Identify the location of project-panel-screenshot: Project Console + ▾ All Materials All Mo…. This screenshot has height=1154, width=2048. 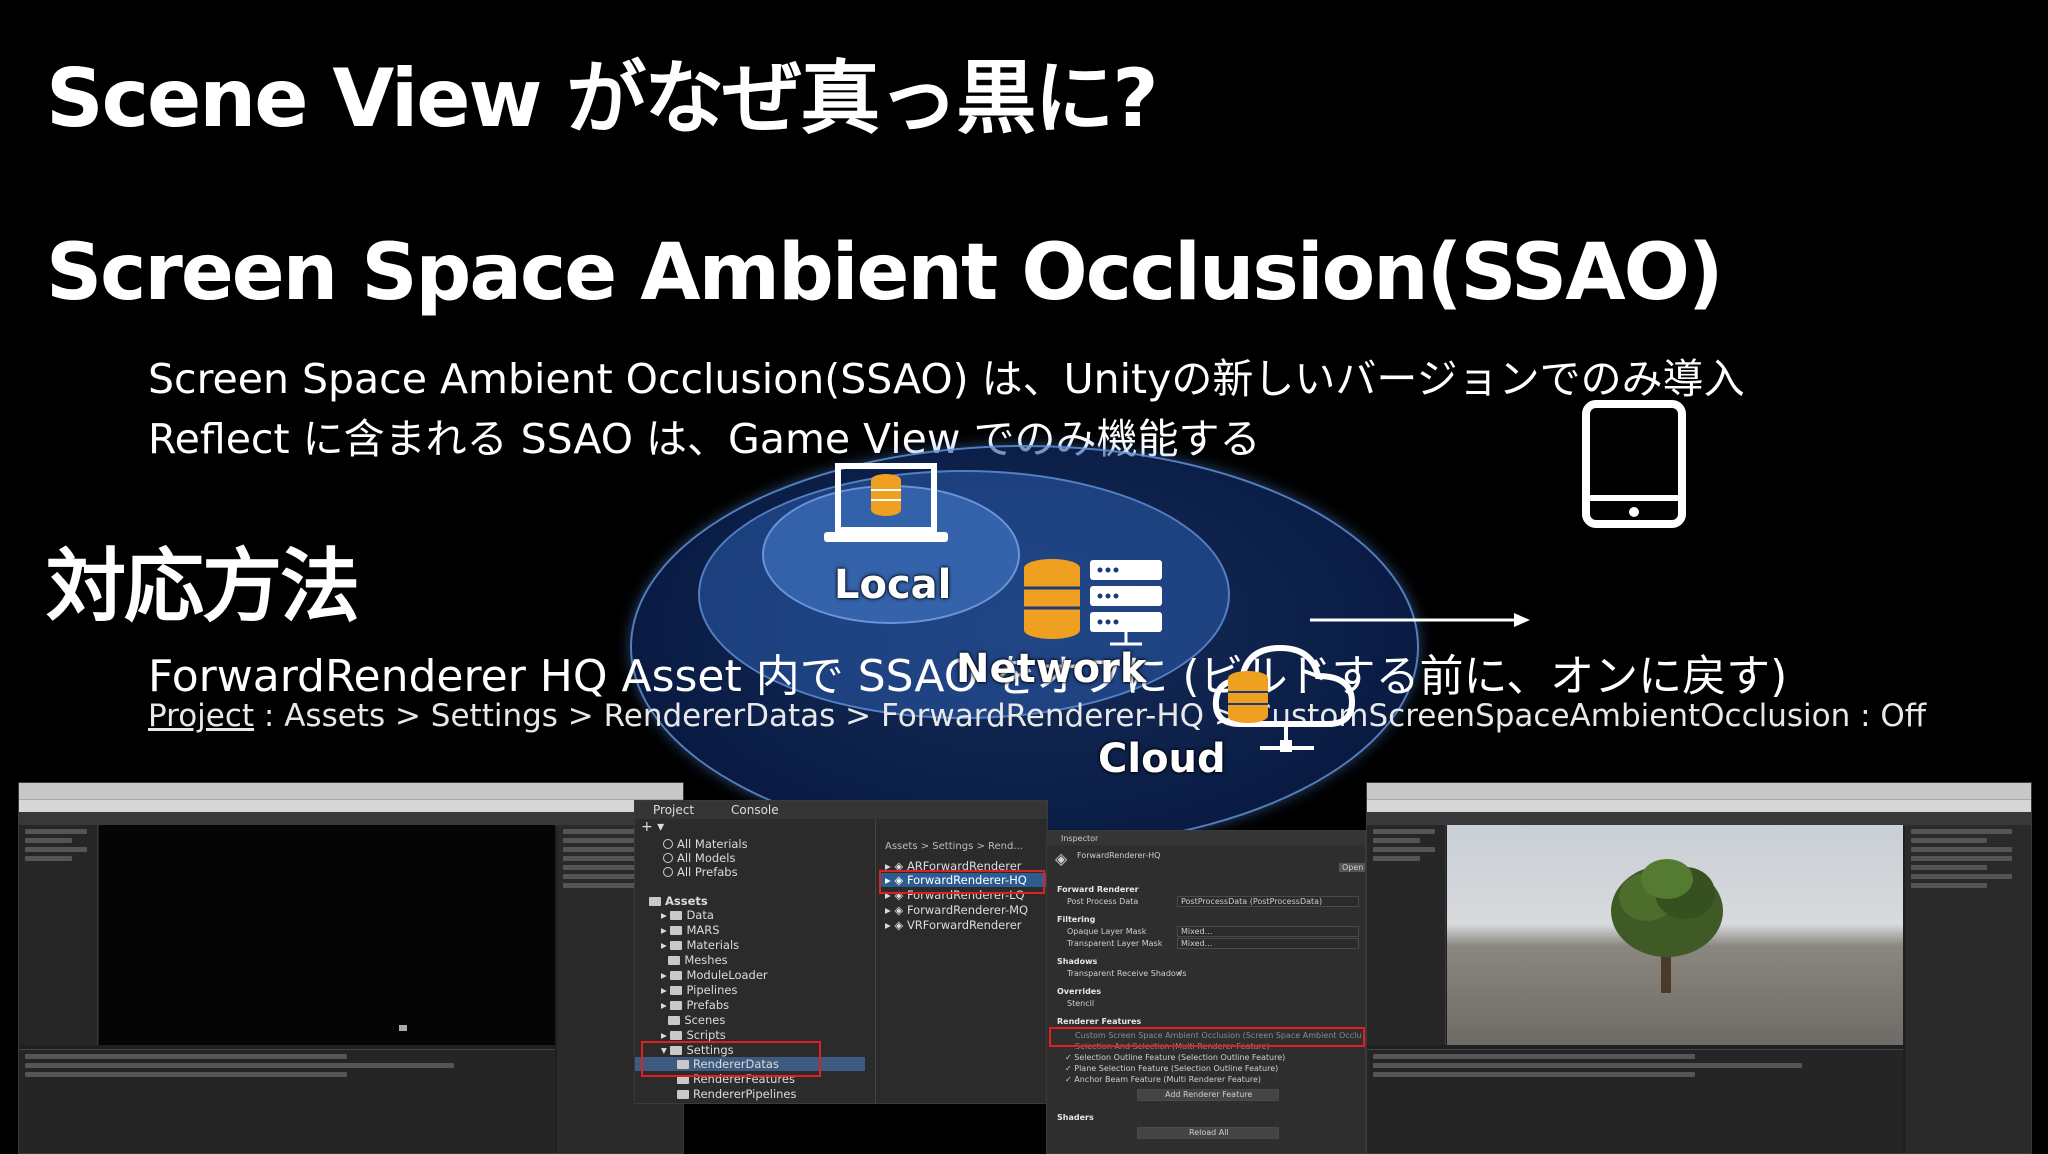
(841, 952).